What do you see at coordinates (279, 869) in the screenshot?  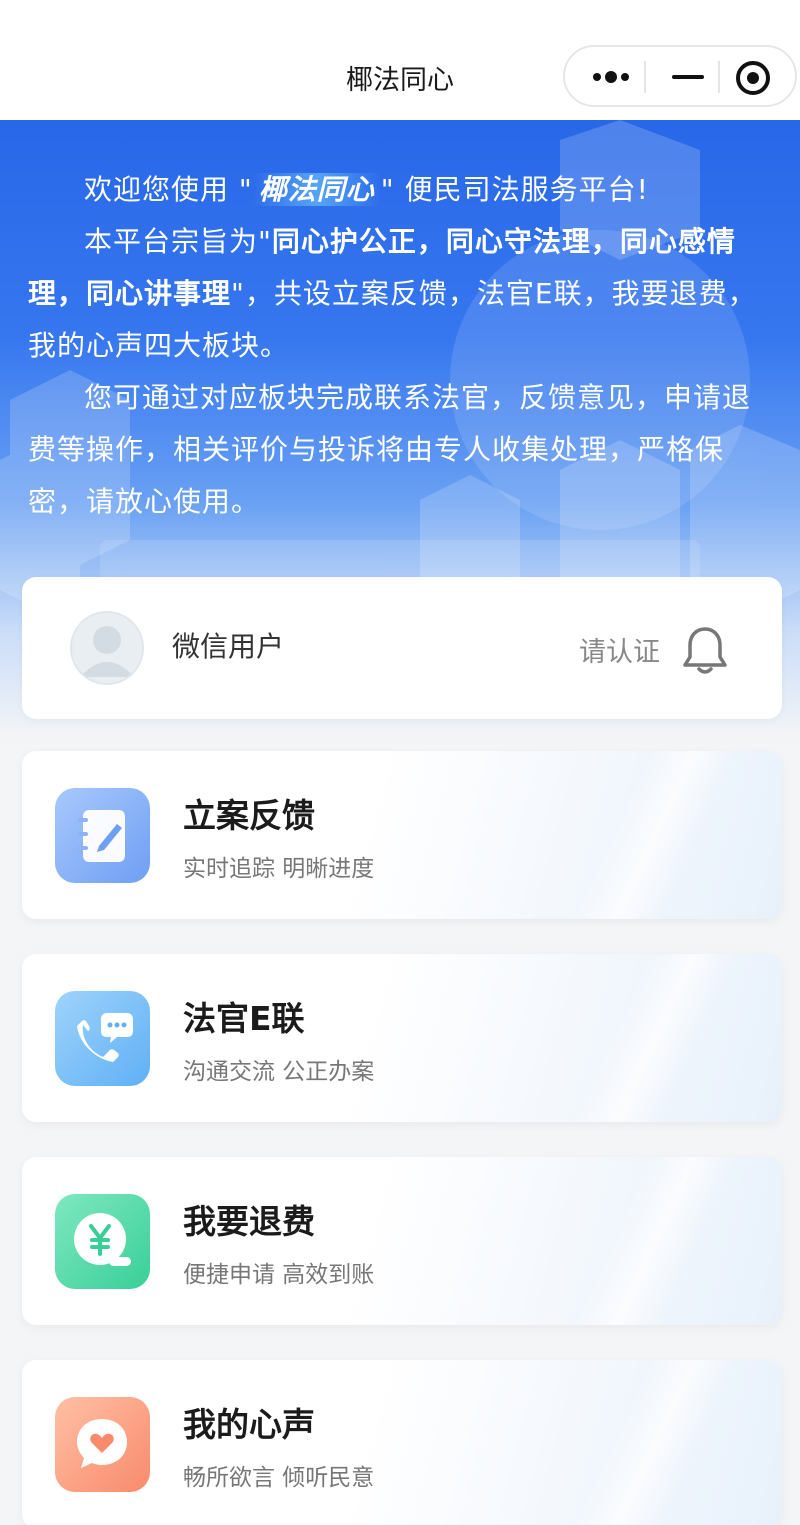 I see `module-subtitle: 实时追踪 明晰进度` at bounding box center [279, 869].